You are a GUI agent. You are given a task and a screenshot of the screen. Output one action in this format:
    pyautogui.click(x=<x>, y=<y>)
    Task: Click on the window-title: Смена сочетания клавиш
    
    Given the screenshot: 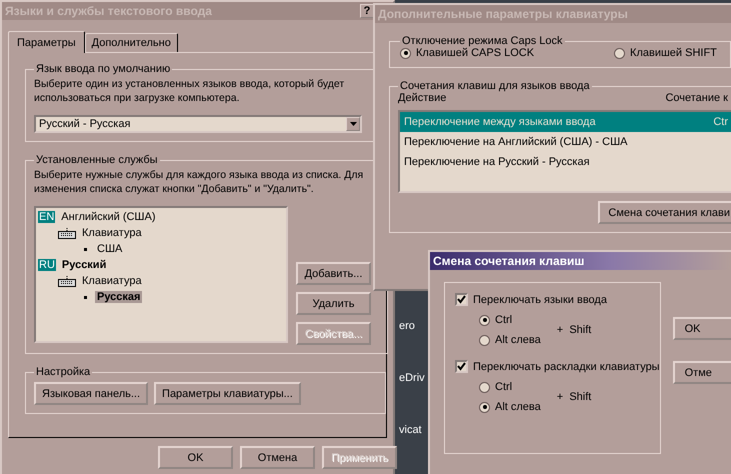 What is the action you would take?
    pyautogui.click(x=508, y=261)
    